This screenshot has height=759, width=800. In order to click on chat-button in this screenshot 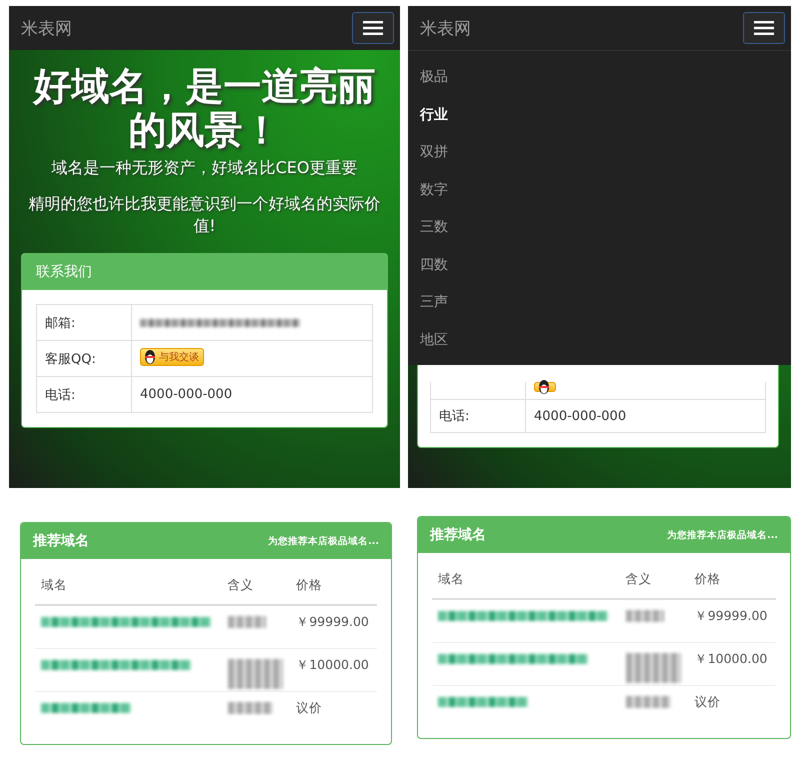, I will do `click(545, 387)`.